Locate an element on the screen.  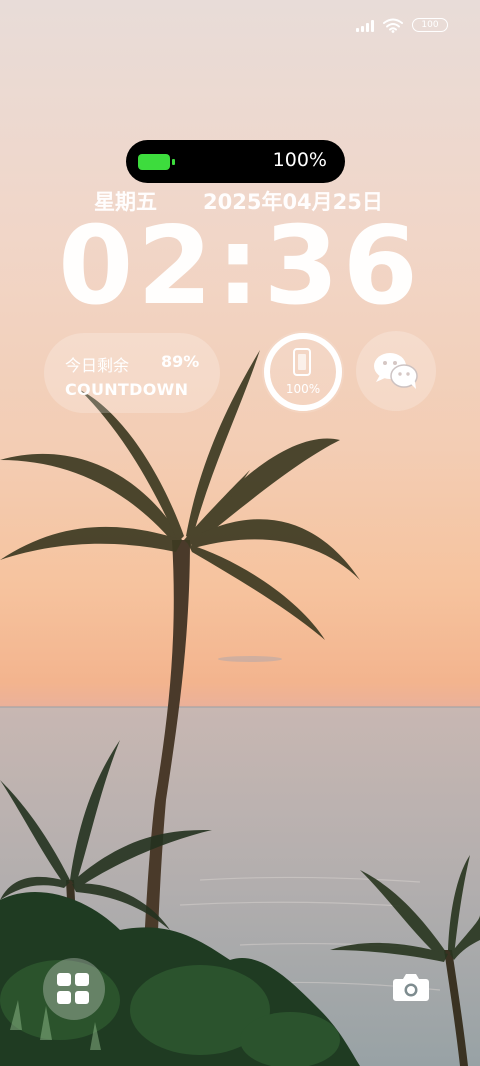
countdown-title: 今日剩余 is located at coordinates (97, 365).